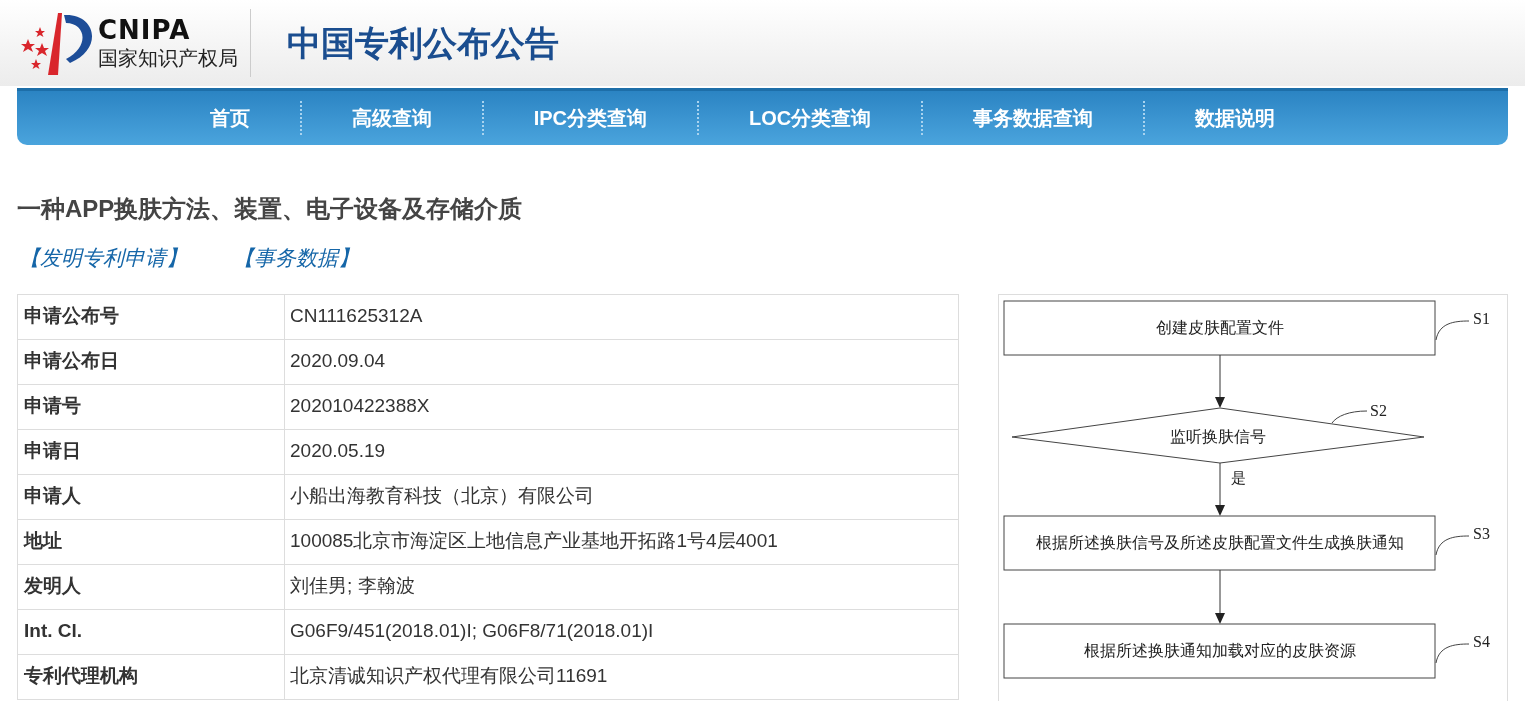 The width and height of the screenshot is (1525, 707). I want to click on field-label: 发明人, so click(151, 586).